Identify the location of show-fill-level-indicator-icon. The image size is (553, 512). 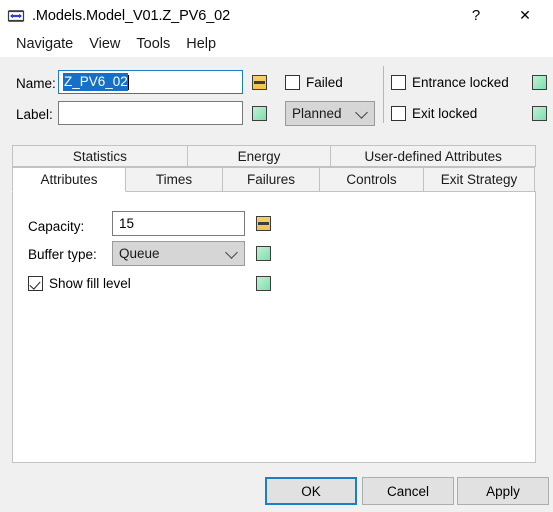
(263, 283).